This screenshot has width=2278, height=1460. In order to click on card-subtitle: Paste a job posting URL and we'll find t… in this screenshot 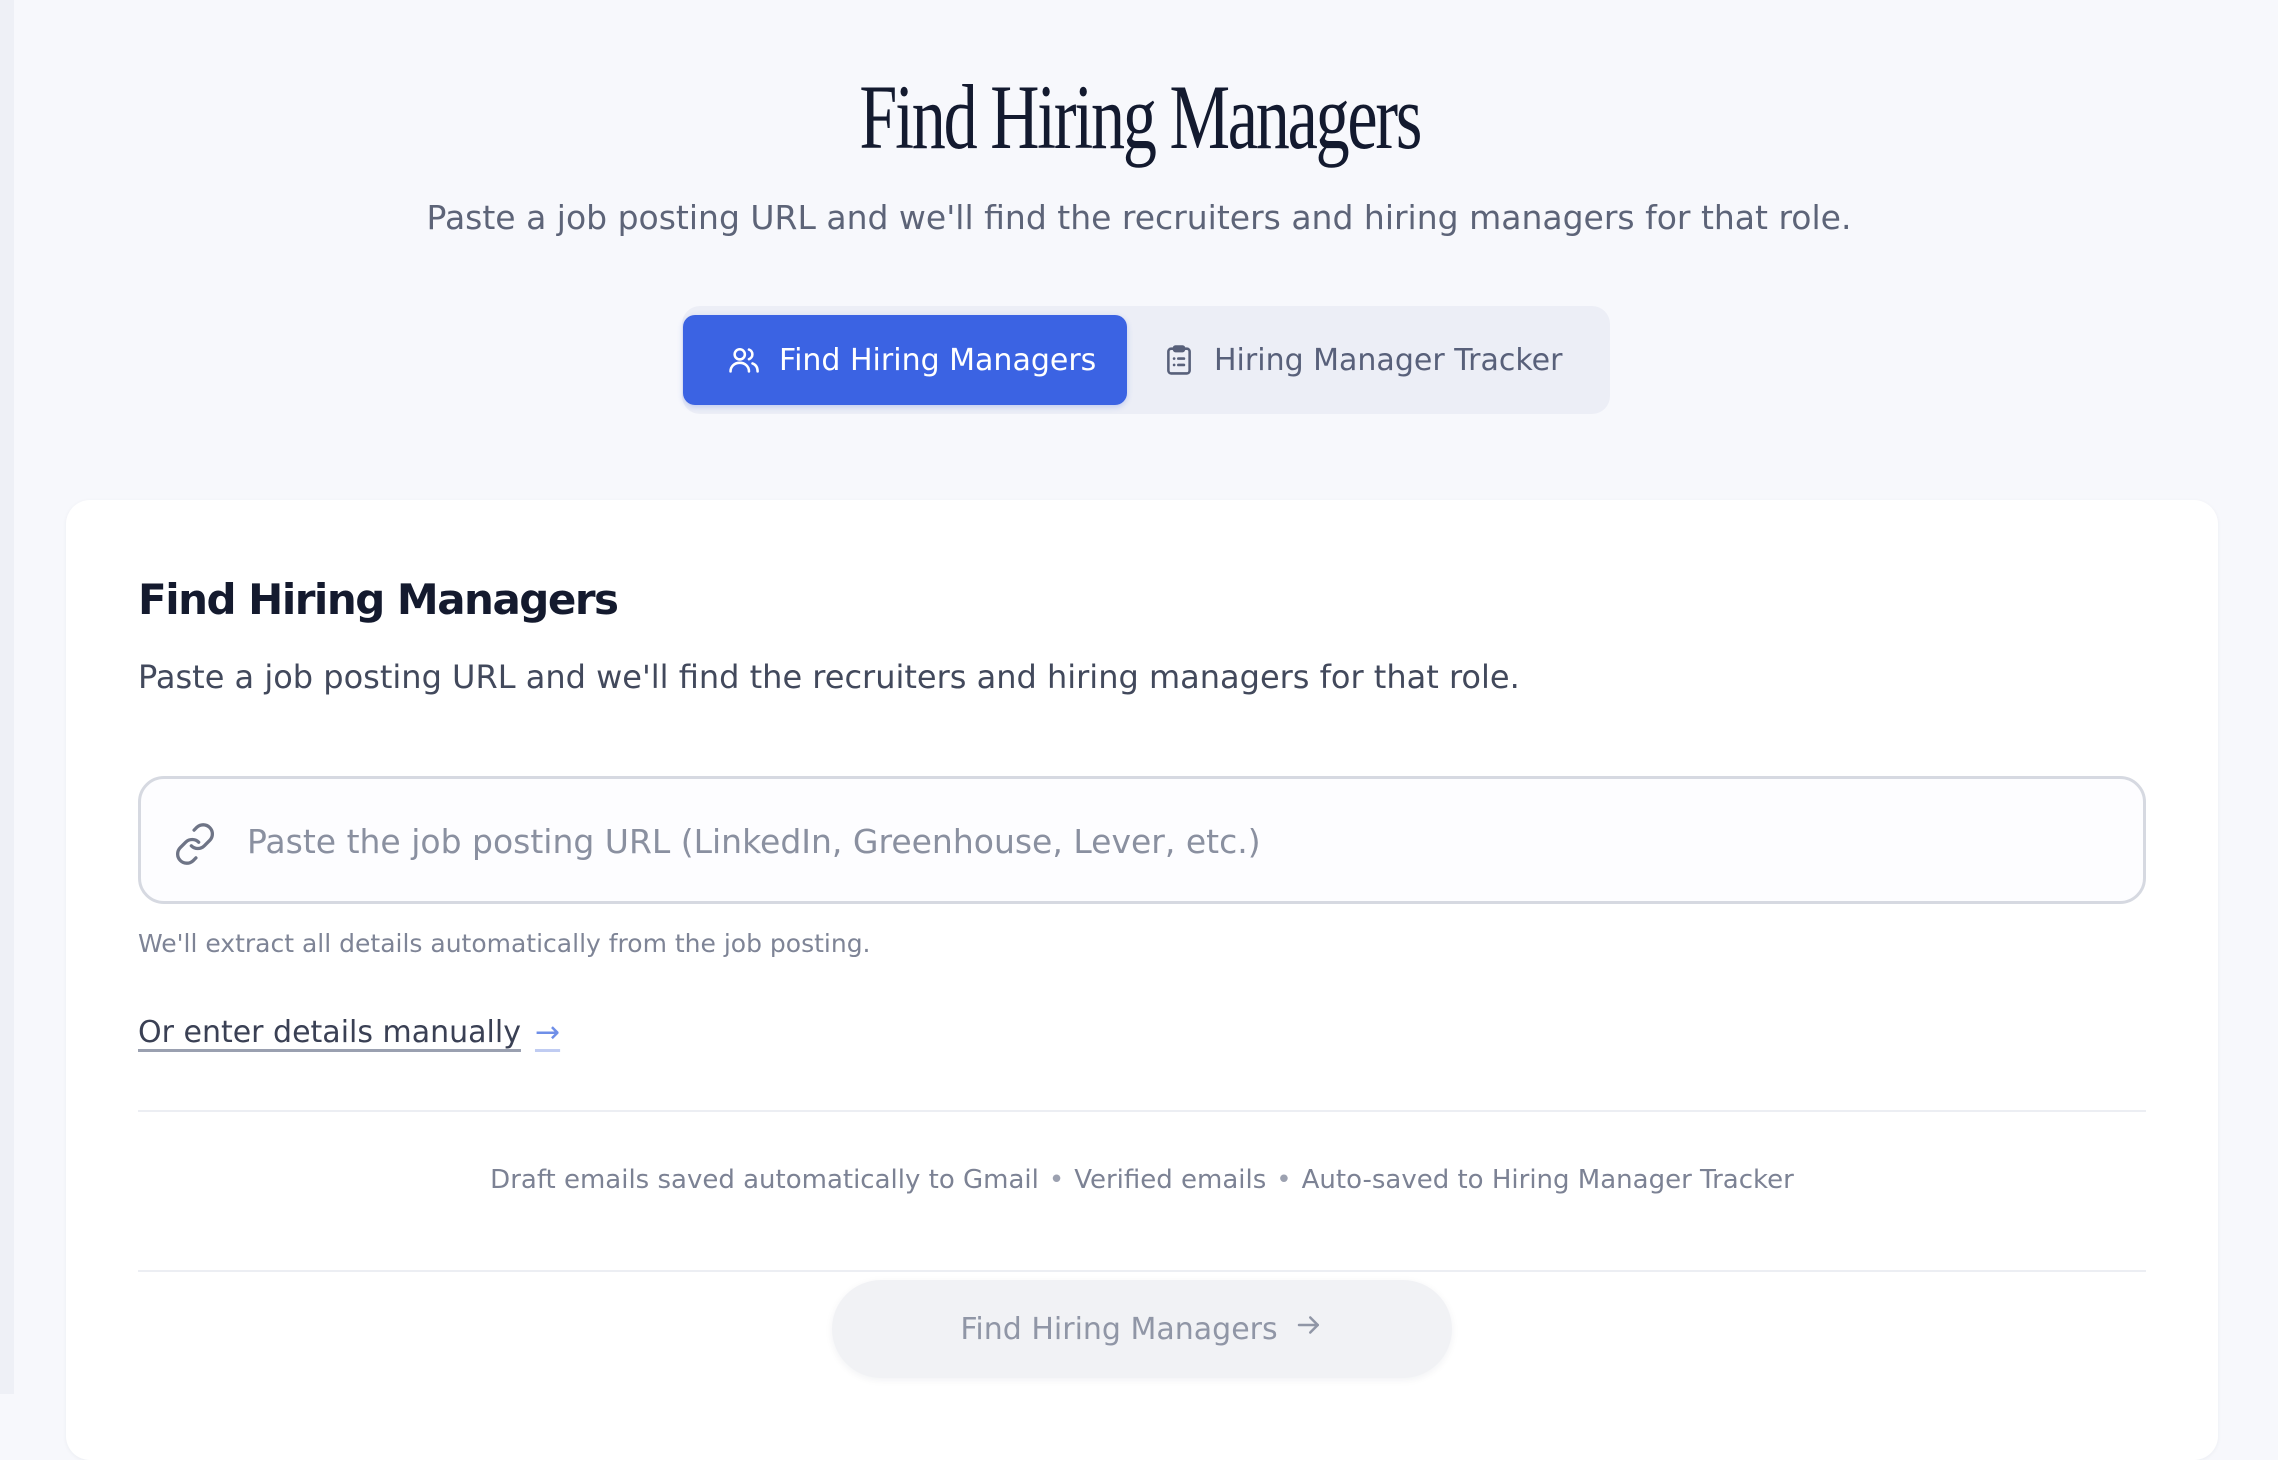, I will do `click(829, 677)`.